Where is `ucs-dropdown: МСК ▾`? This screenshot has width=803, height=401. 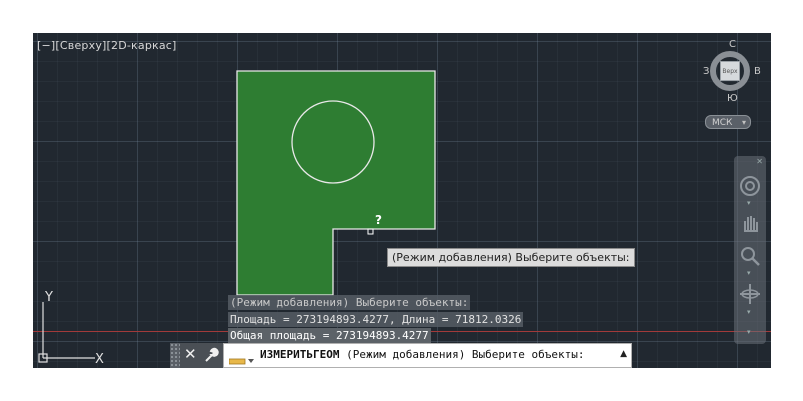 ucs-dropdown: МСК ▾ is located at coordinates (728, 122).